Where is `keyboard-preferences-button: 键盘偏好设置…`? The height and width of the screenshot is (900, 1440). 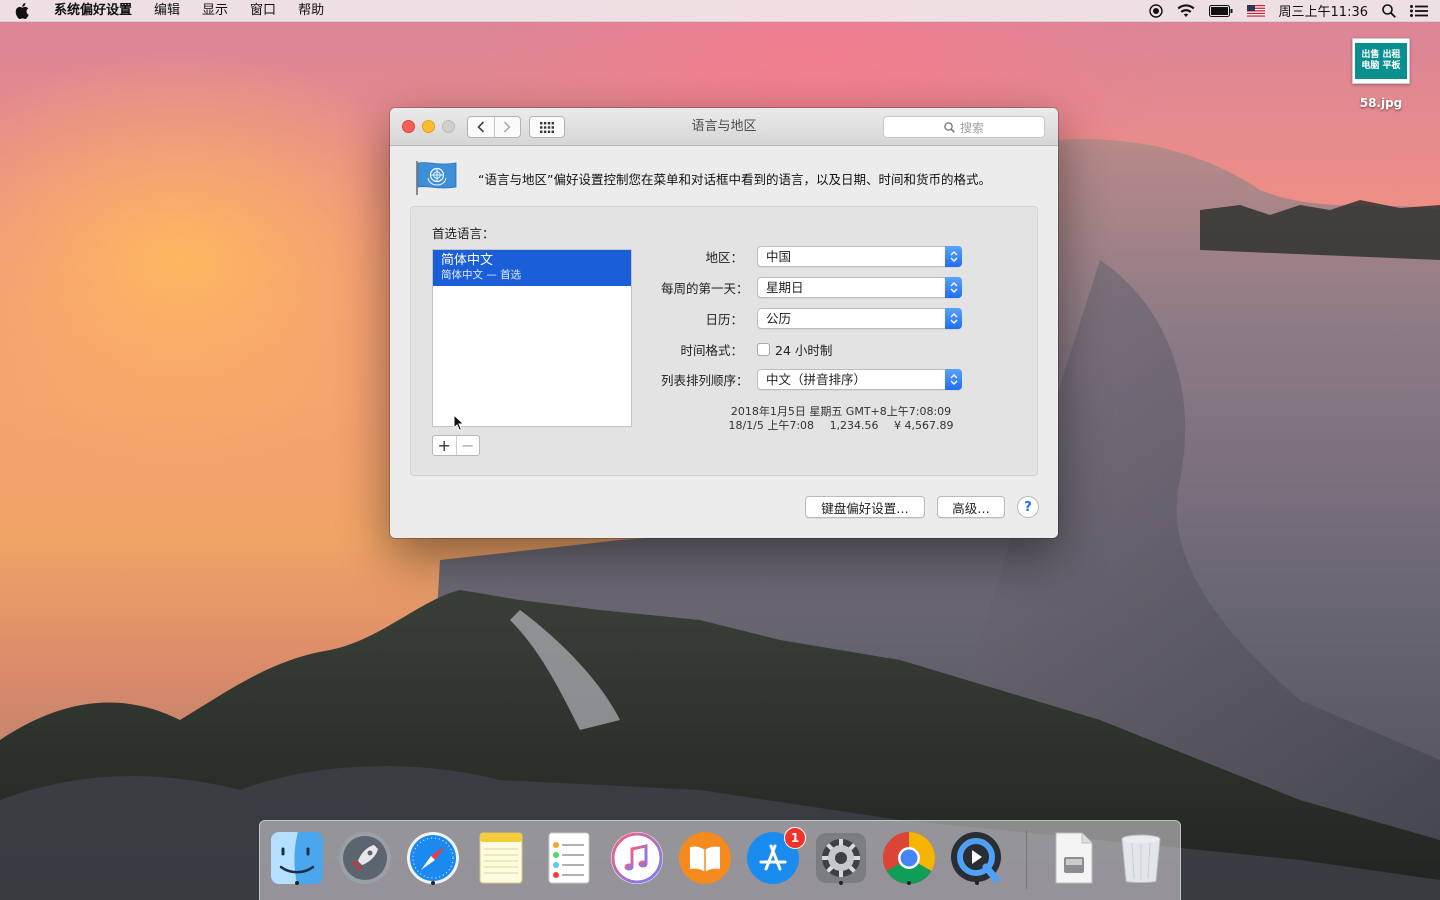 keyboard-preferences-button: 键盘偏好设置… is located at coordinates (865, 507).